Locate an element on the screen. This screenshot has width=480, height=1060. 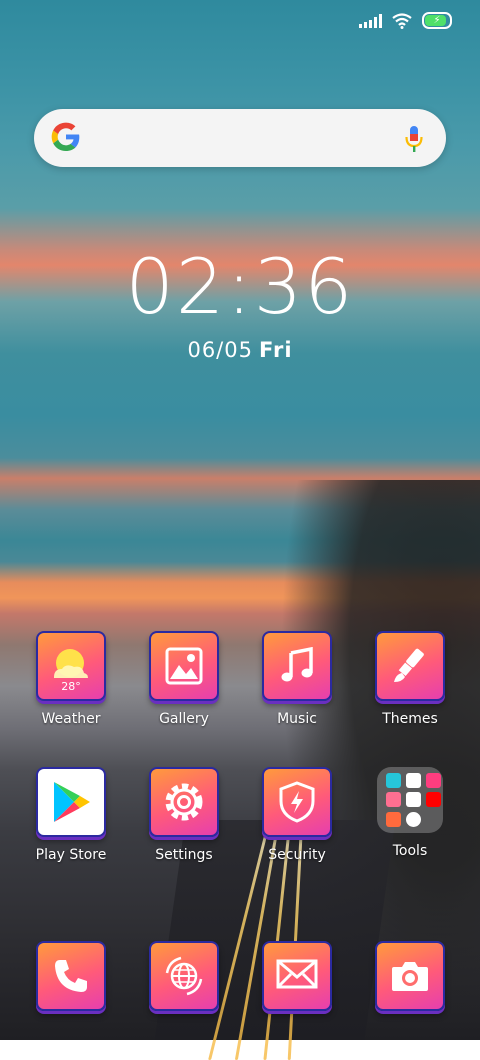
folder-icon is located at coordinates (410, 800).